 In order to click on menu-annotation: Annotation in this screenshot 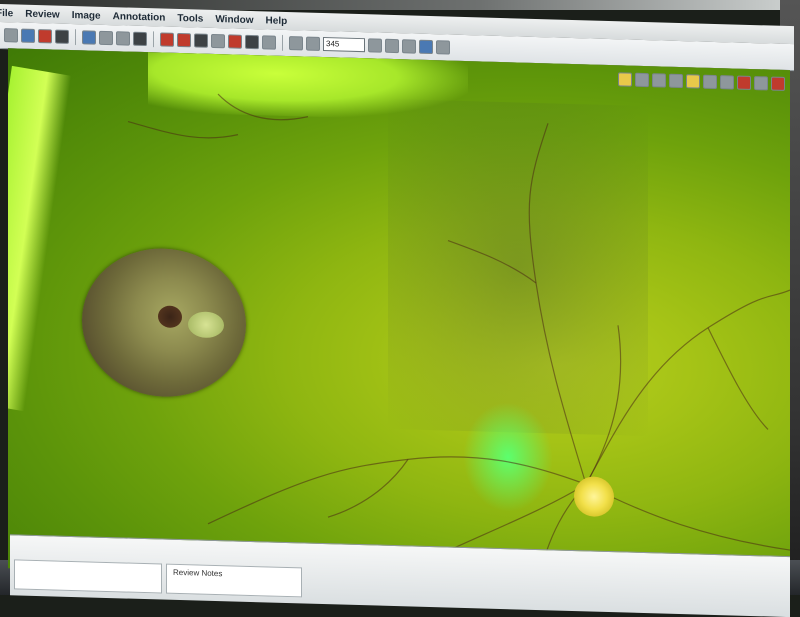, I will do `click(139, 17)`.